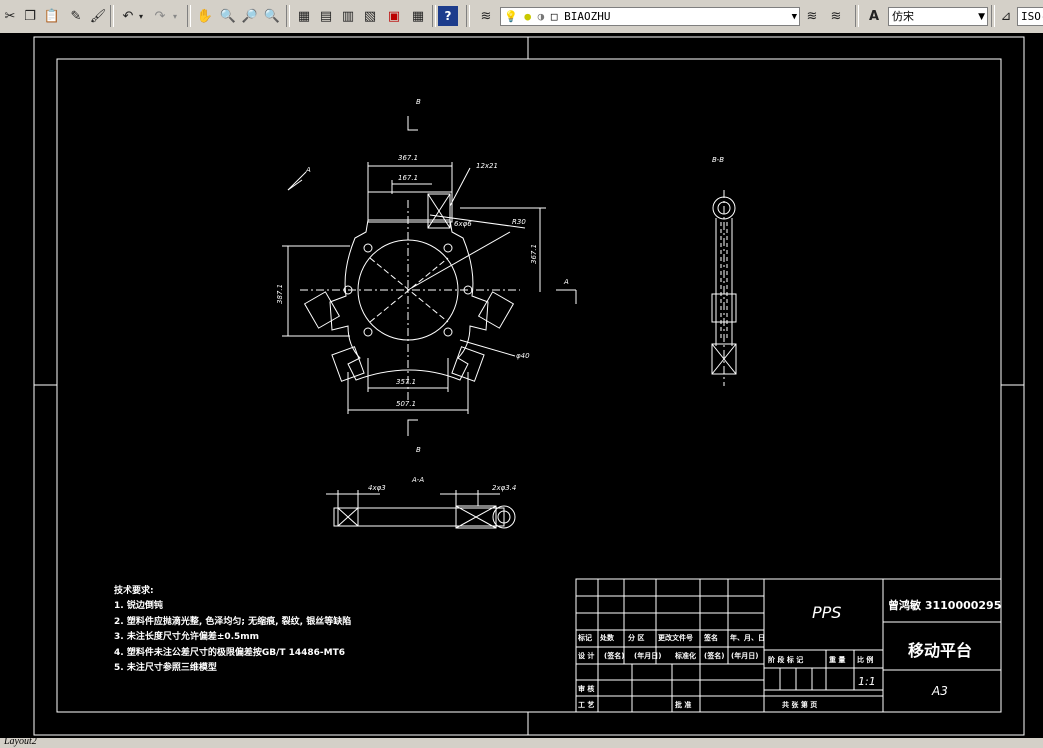  I want to click on dim-bottom-507: 507.1, so click(406, 404).